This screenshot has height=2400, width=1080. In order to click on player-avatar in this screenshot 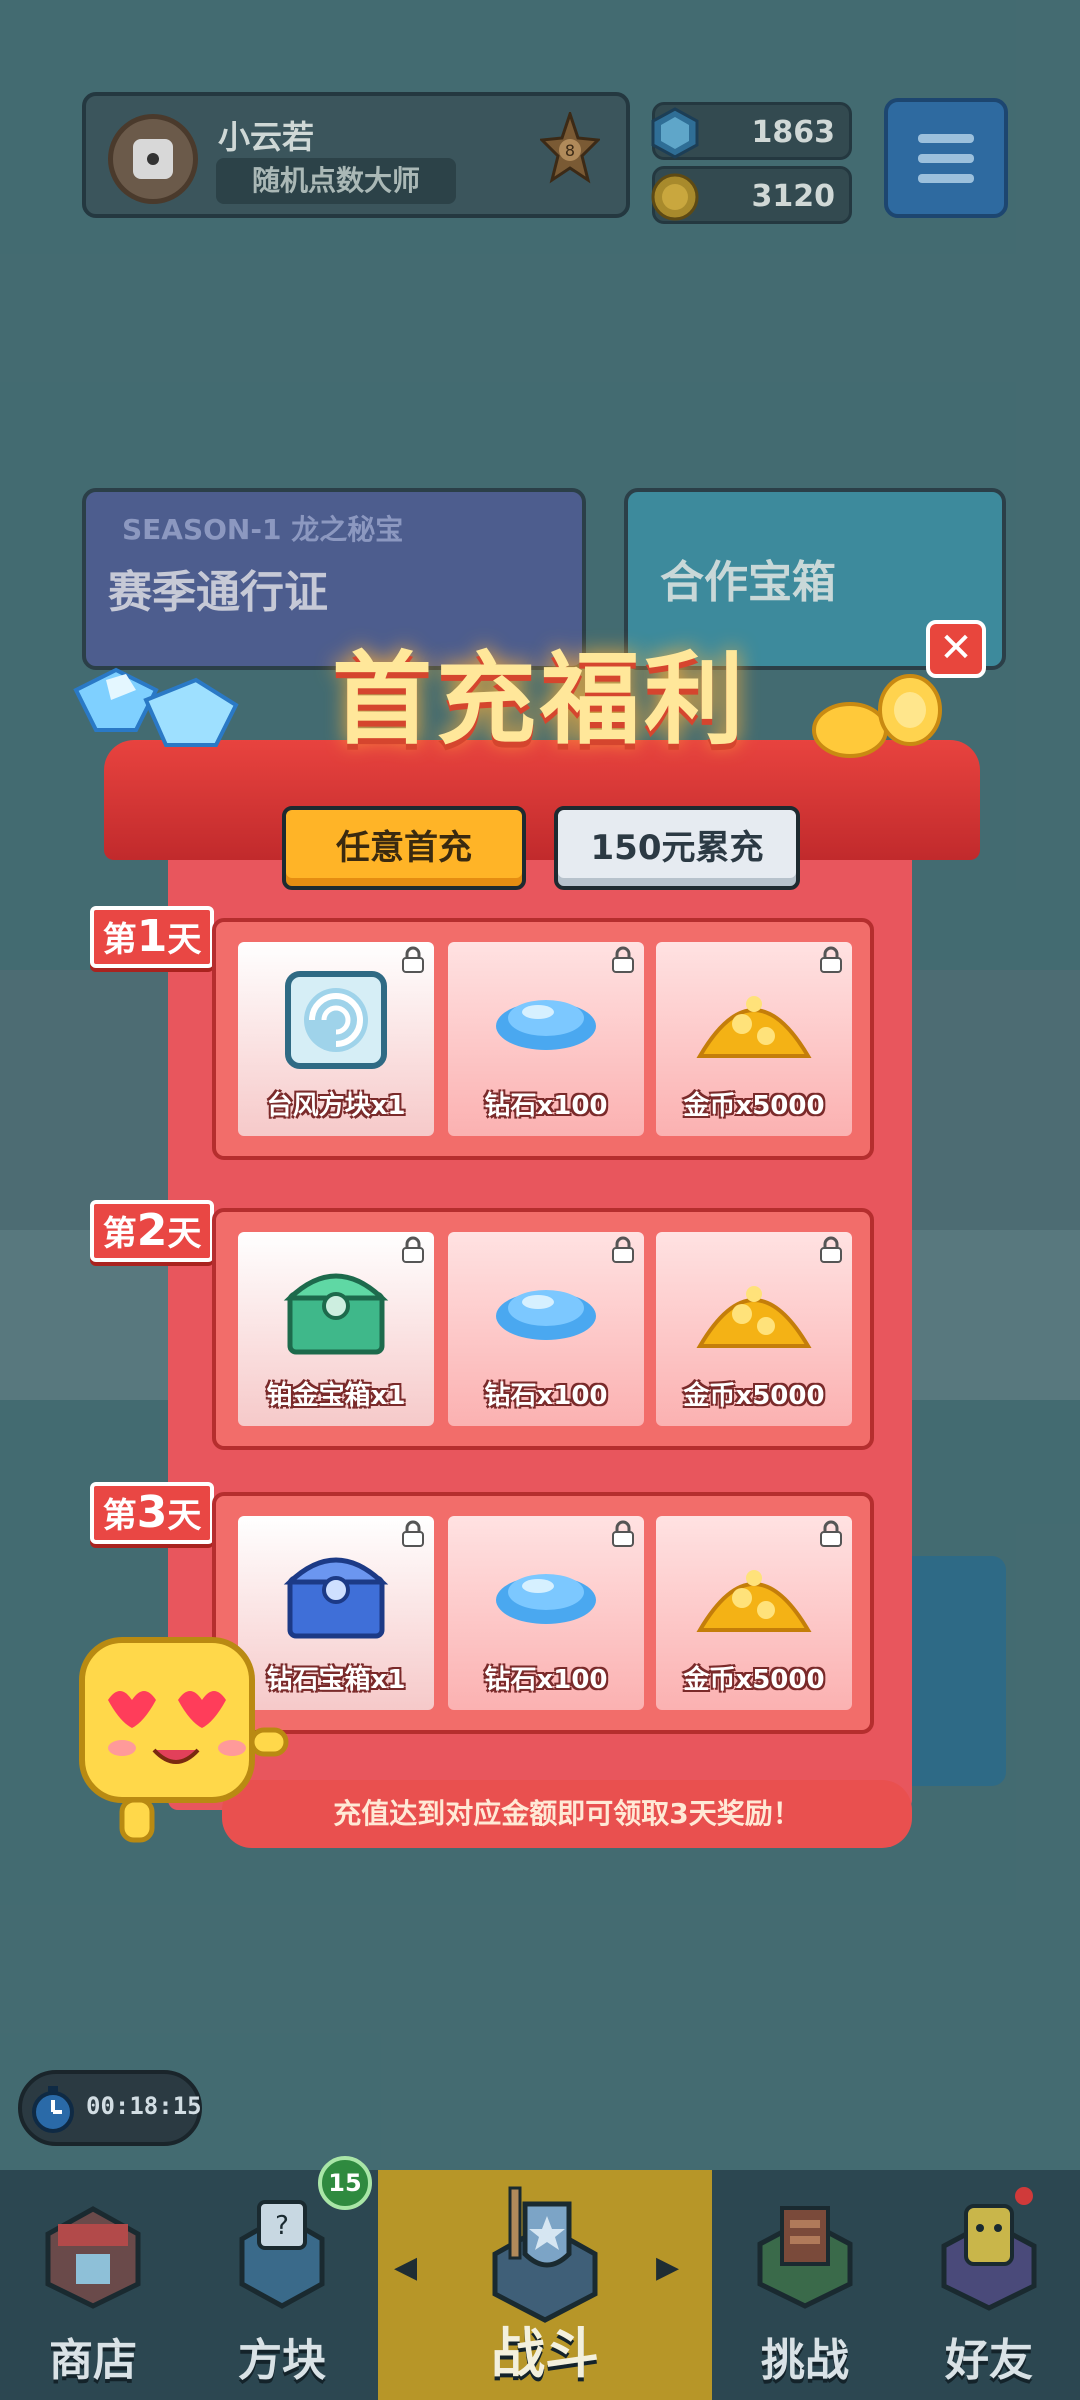, I will do `click(153, 159)`.